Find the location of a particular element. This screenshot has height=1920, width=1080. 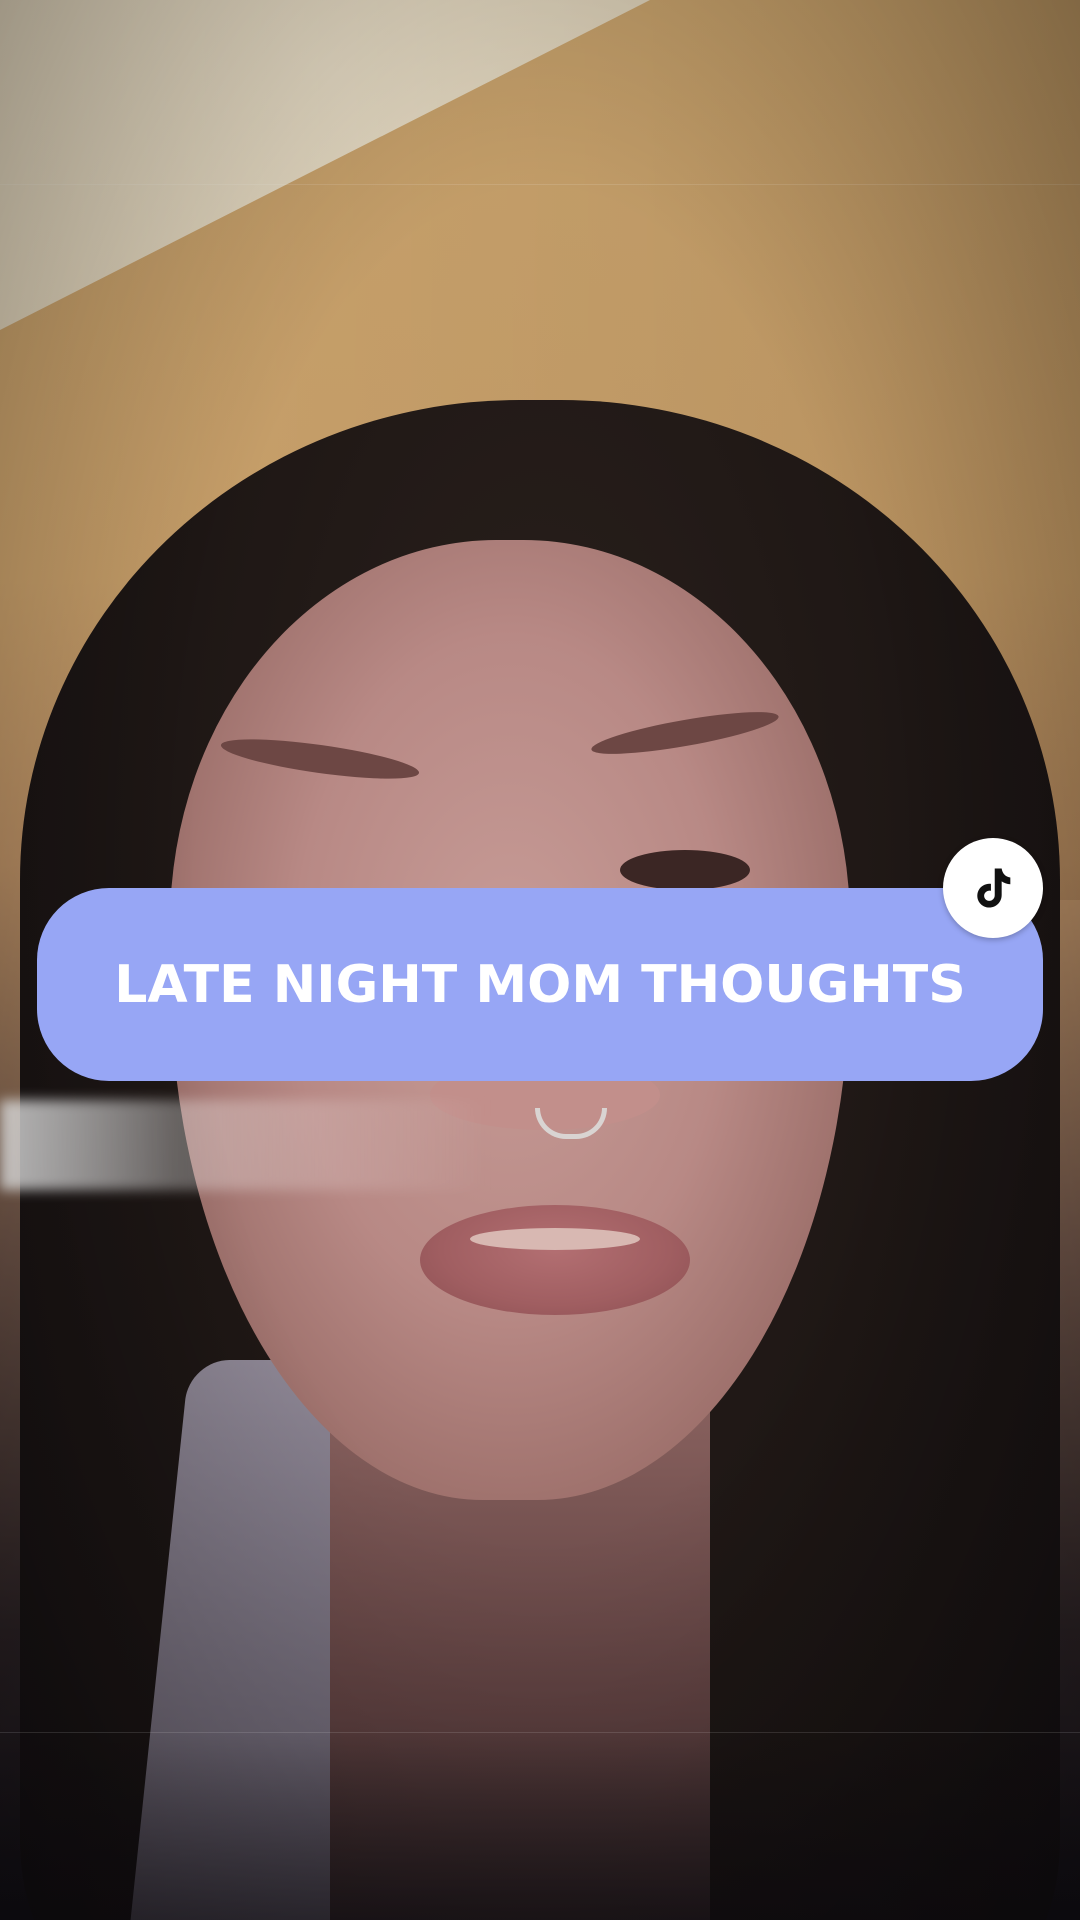

safe-area-bottom-line is located at coordinates (540, 1732).